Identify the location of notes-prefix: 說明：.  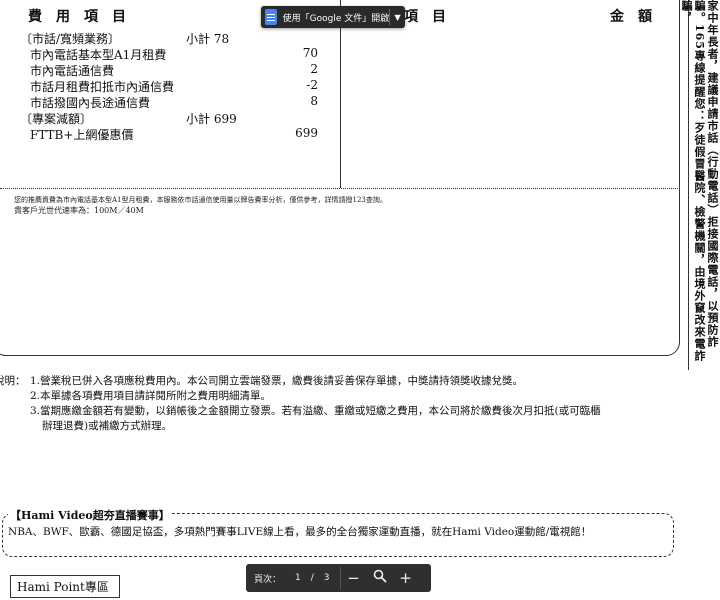
(13, 381).